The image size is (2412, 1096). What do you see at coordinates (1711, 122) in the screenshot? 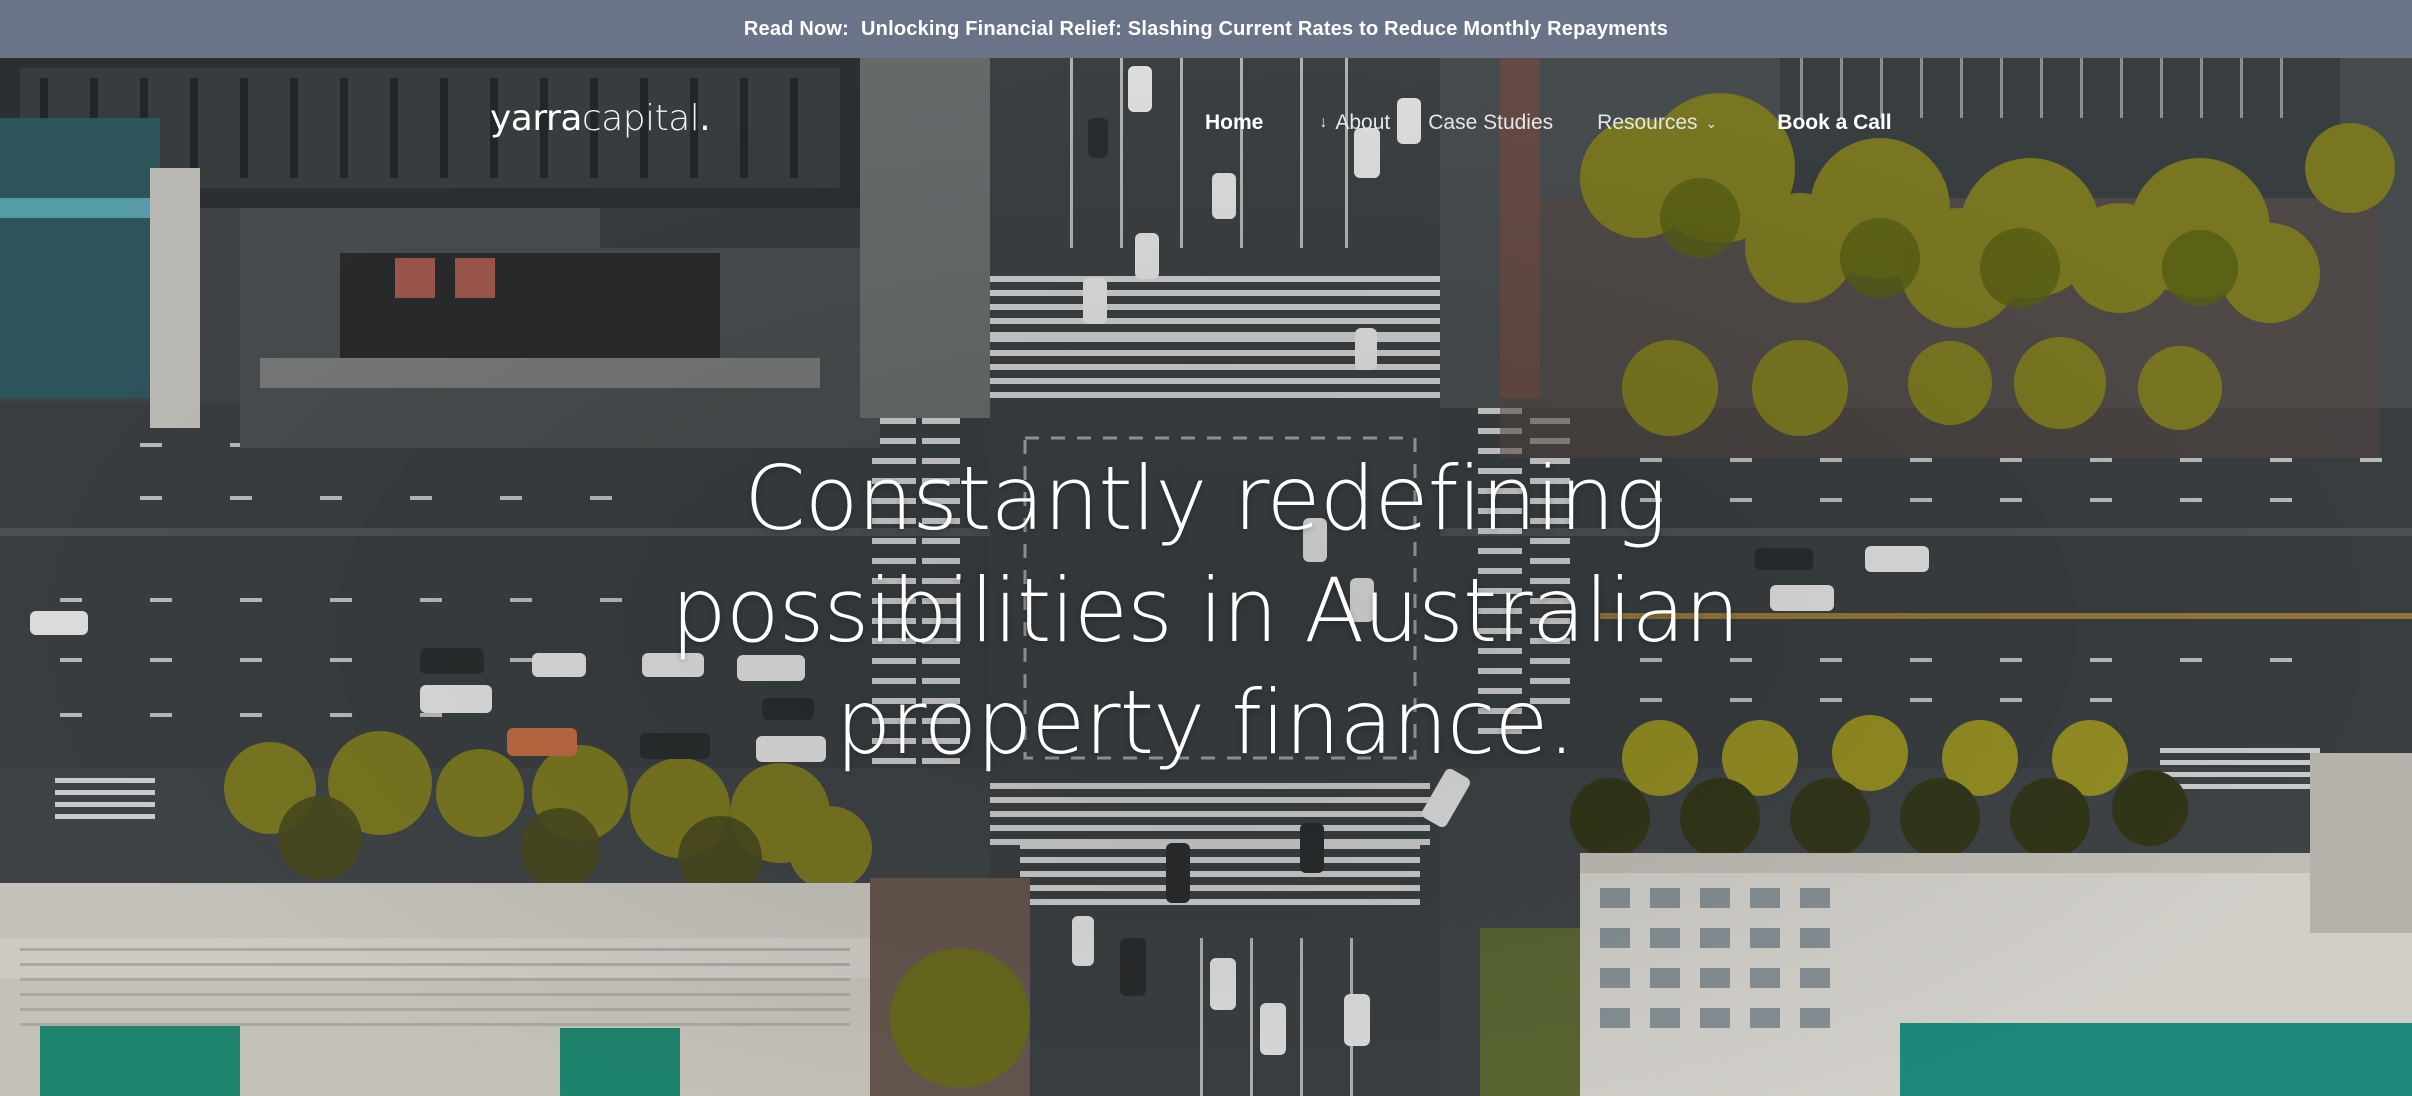
I see `chevron-down-icon: ⌄` at bounding box center [1711, 122].